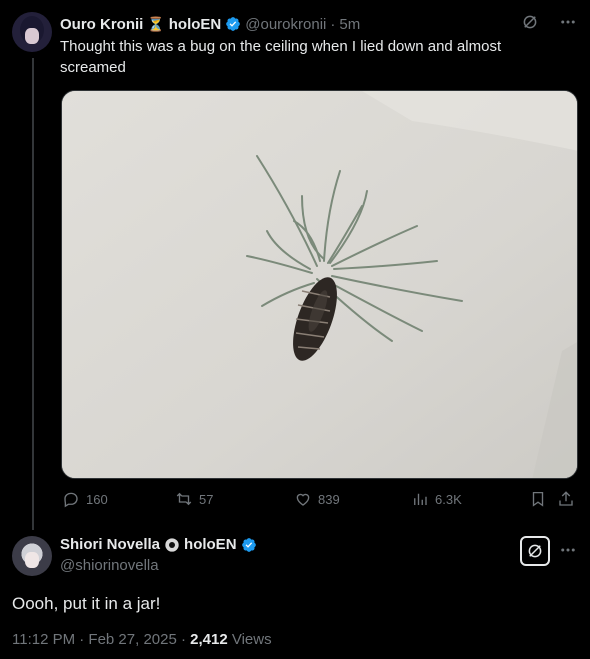 The height and width of the screenshot is (659, 590). I want to click on handle: @ourokronii, so click(285, 24).